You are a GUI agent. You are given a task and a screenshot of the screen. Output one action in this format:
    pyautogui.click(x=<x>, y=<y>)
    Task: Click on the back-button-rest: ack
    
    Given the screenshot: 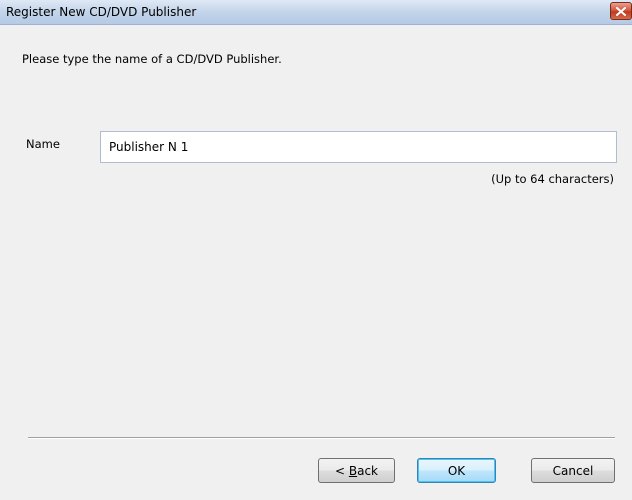 What is the action you would take?
    pyautogui.click(x=367, y=470)
    